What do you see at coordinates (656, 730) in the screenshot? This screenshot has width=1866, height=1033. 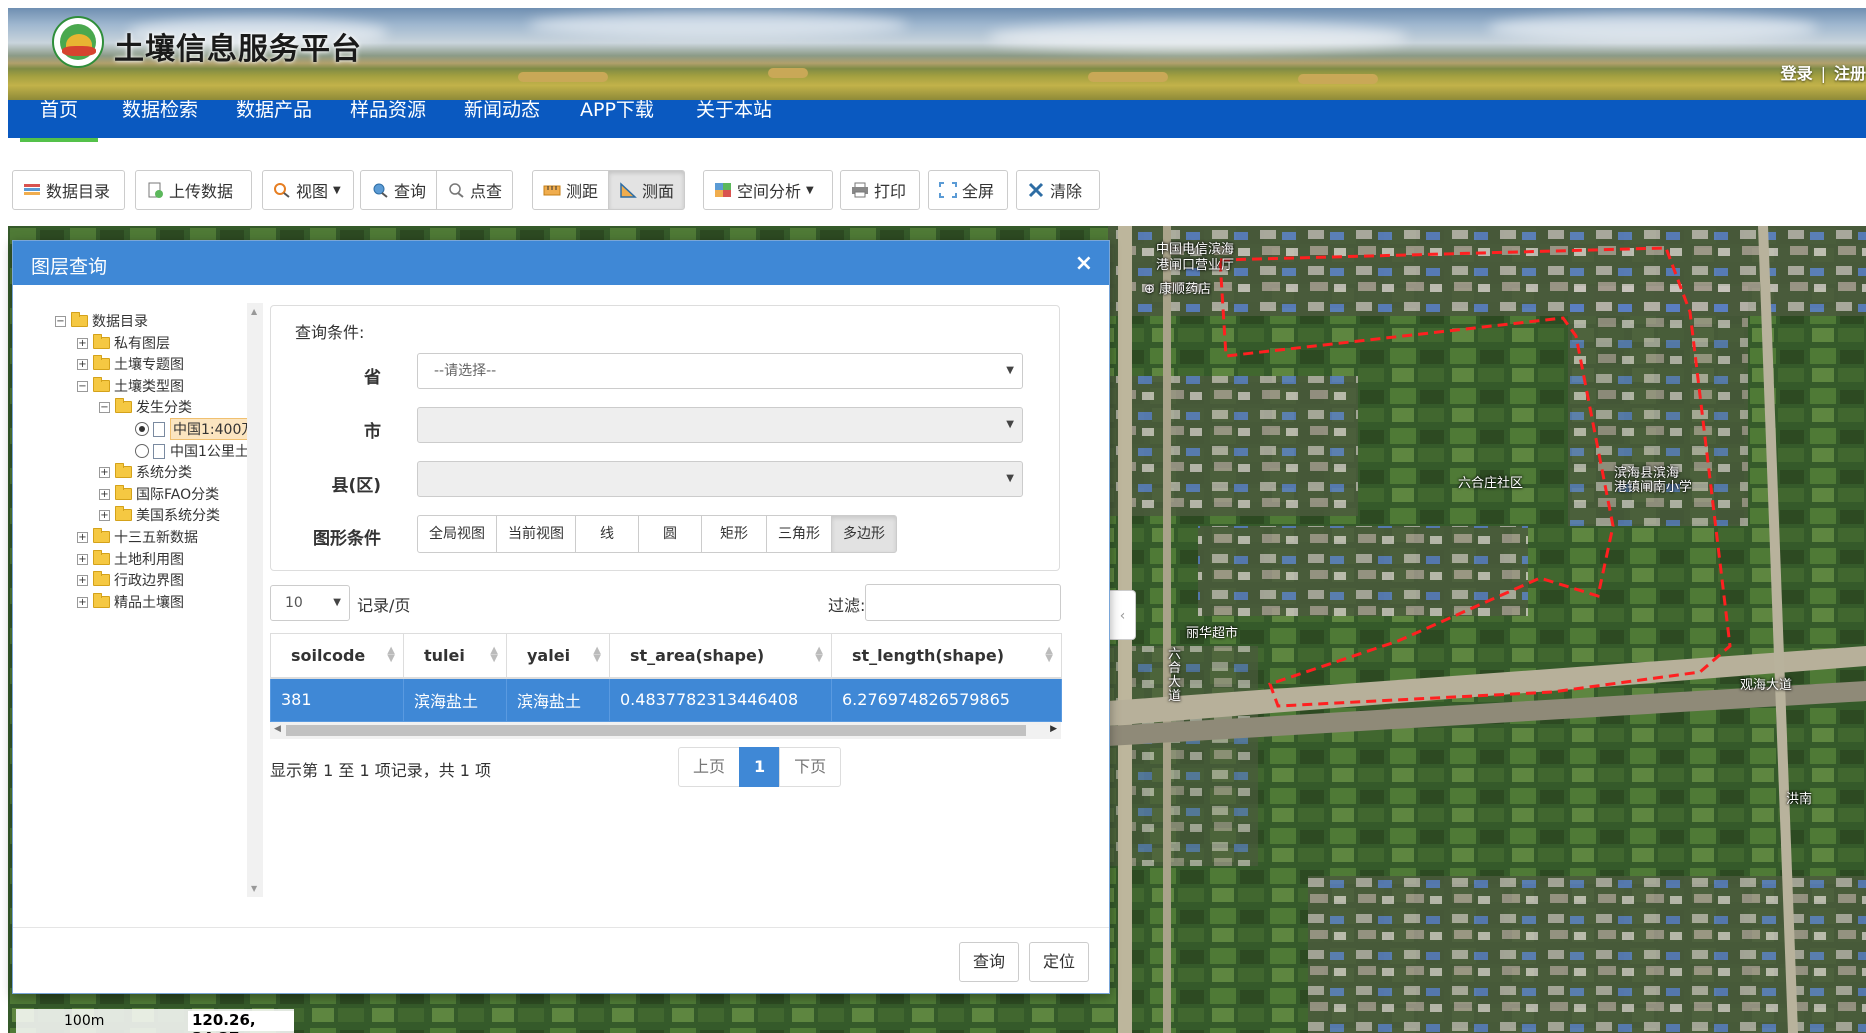 I see `scrollbar-thumb` at bounding box center [656, 730].